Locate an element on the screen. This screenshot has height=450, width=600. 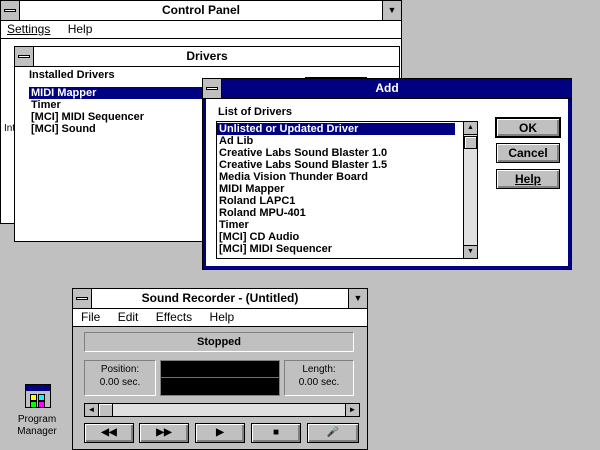
fast-forward-button: ▶▶ is located at coordinates (164, 433).